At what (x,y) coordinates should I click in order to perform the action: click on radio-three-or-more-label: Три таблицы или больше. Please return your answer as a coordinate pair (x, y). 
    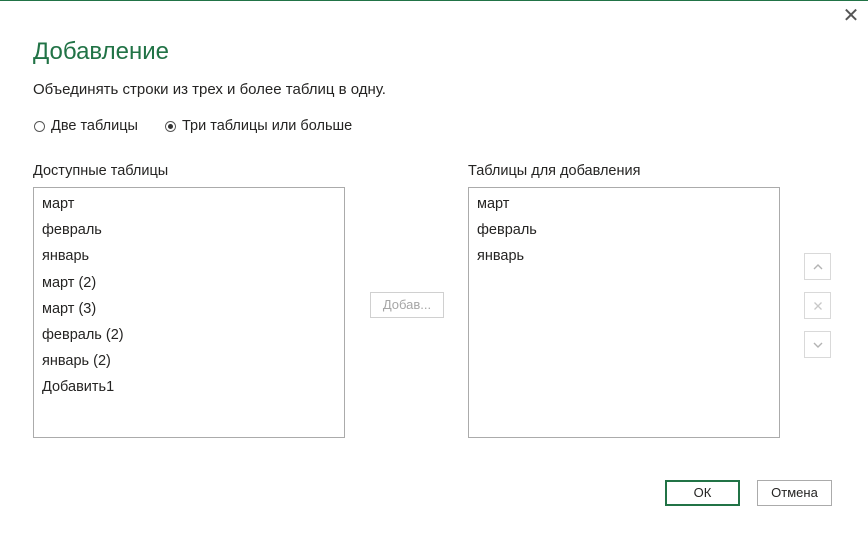
    Looking at the image, I should click on (267, 126).